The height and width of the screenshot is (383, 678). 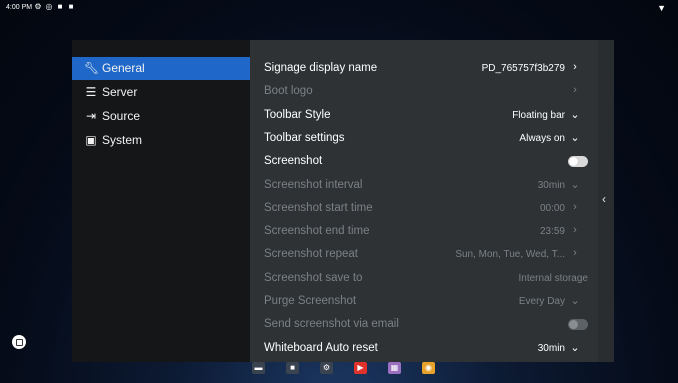 What do you see at coordinates (553, 278) in the screenshot?
I see `setting-value: Internal storage` at bounding box center [553, 278].